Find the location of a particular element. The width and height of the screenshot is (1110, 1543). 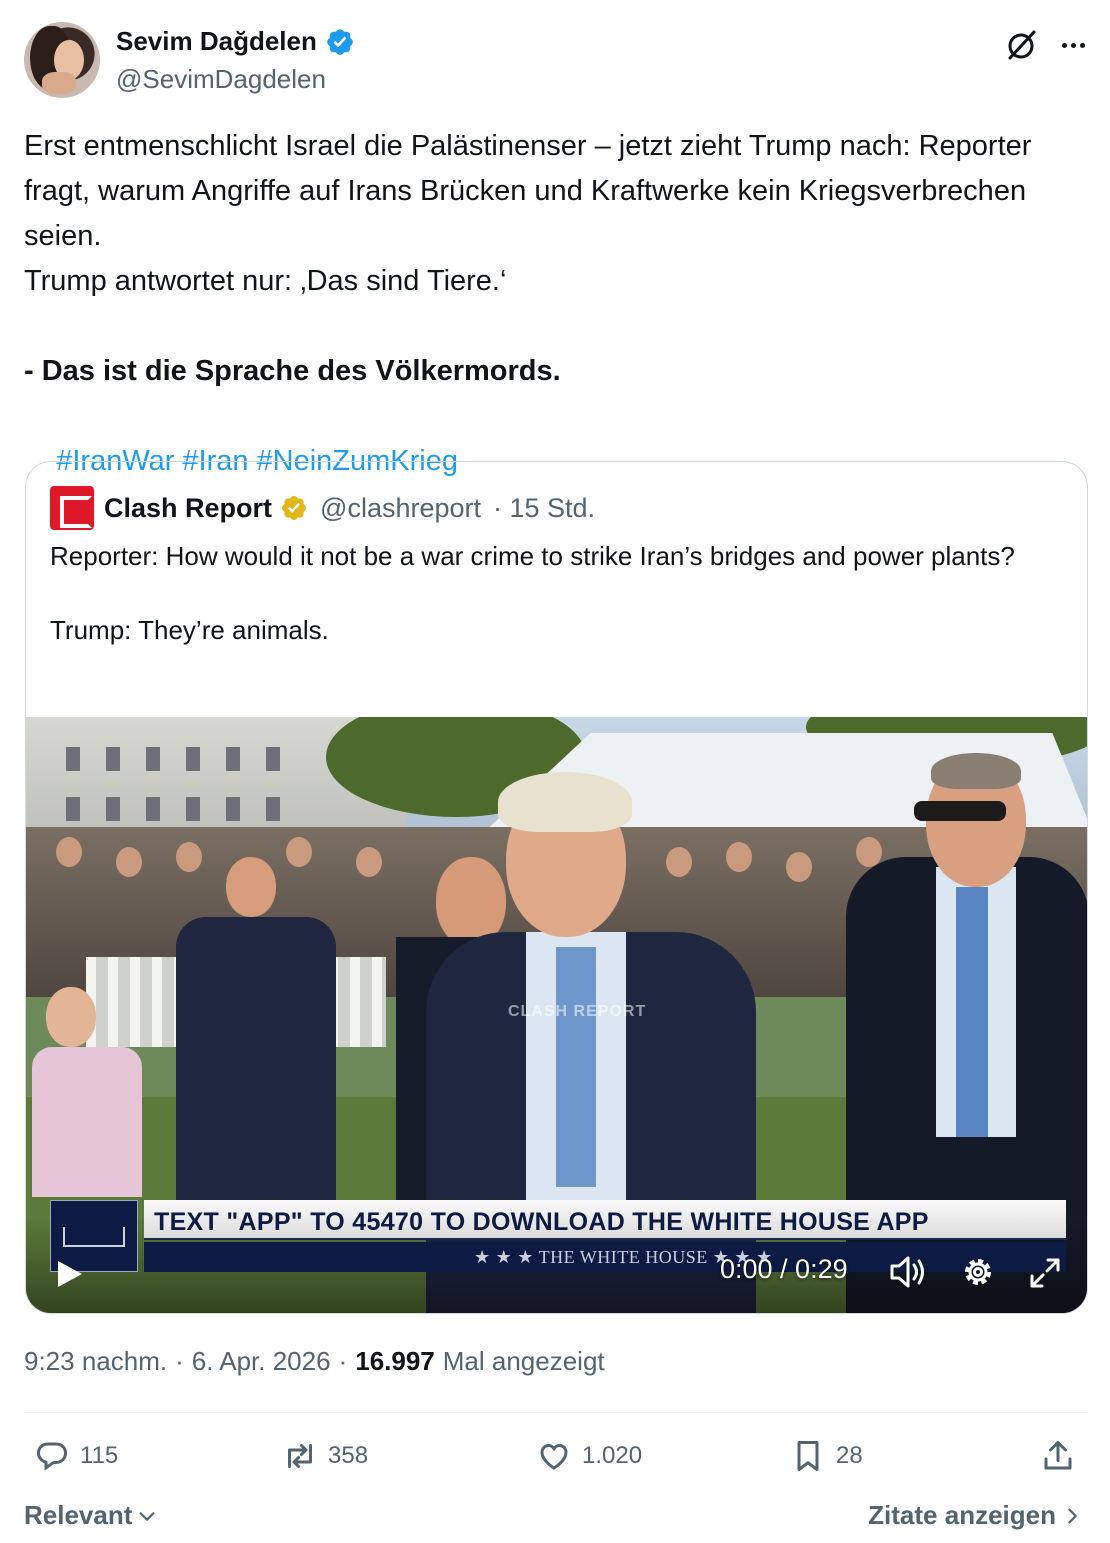

grok-icon is located at coordinates (1021, 45).